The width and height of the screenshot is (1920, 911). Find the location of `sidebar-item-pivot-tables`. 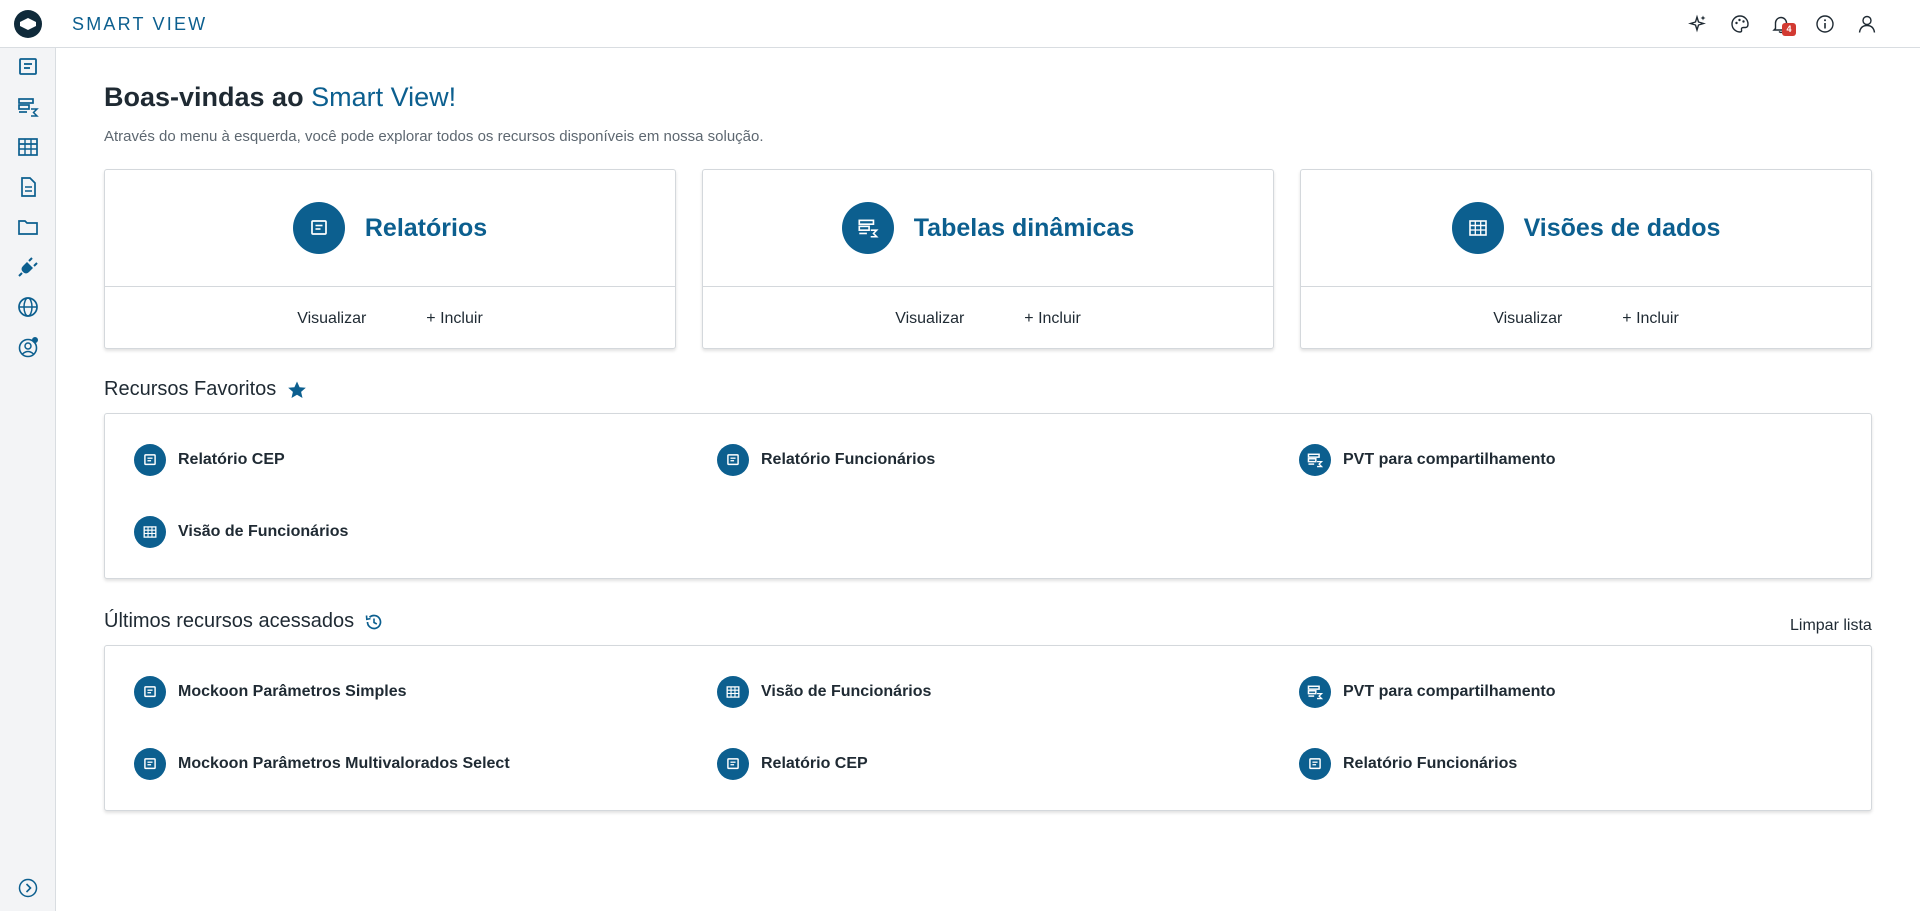

sidebar-item-pivot-tables is located at coordinates (28, 107).